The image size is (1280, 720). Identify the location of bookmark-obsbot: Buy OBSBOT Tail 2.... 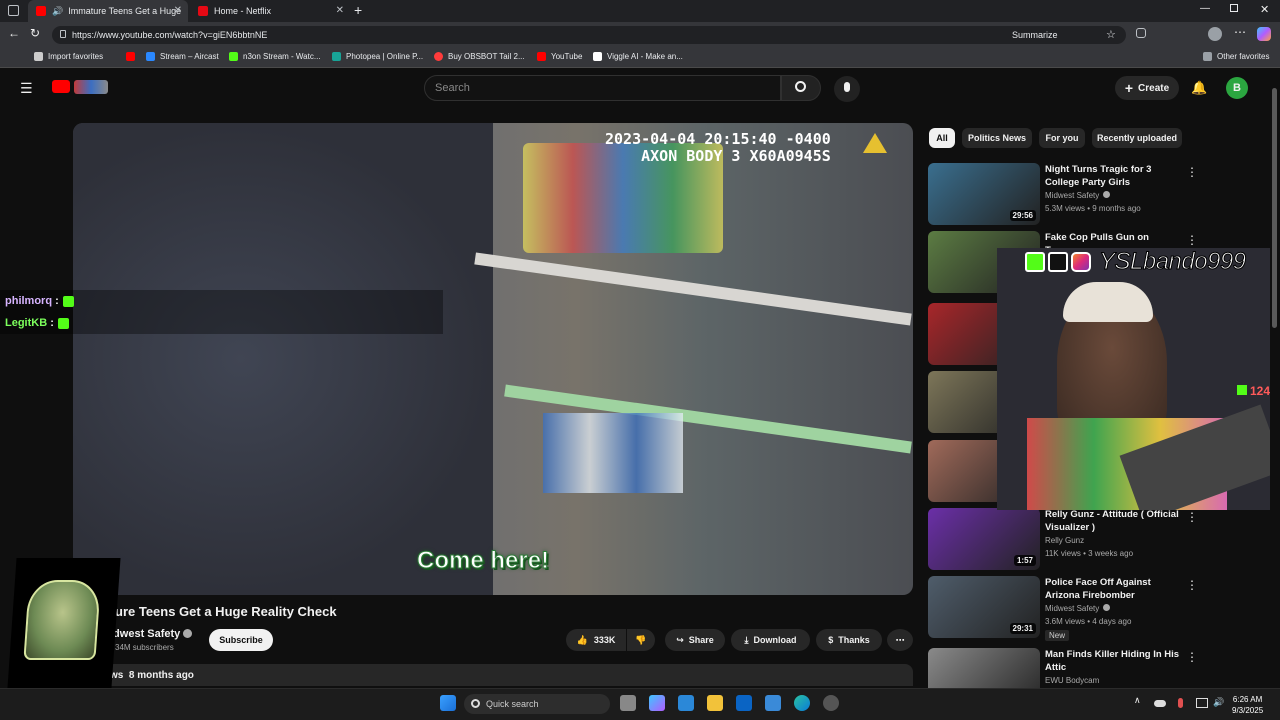
(479, 56).